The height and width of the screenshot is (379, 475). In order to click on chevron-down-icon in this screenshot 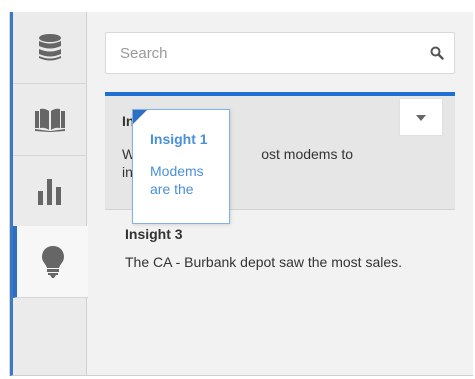, I will do `click(421, 117)`.